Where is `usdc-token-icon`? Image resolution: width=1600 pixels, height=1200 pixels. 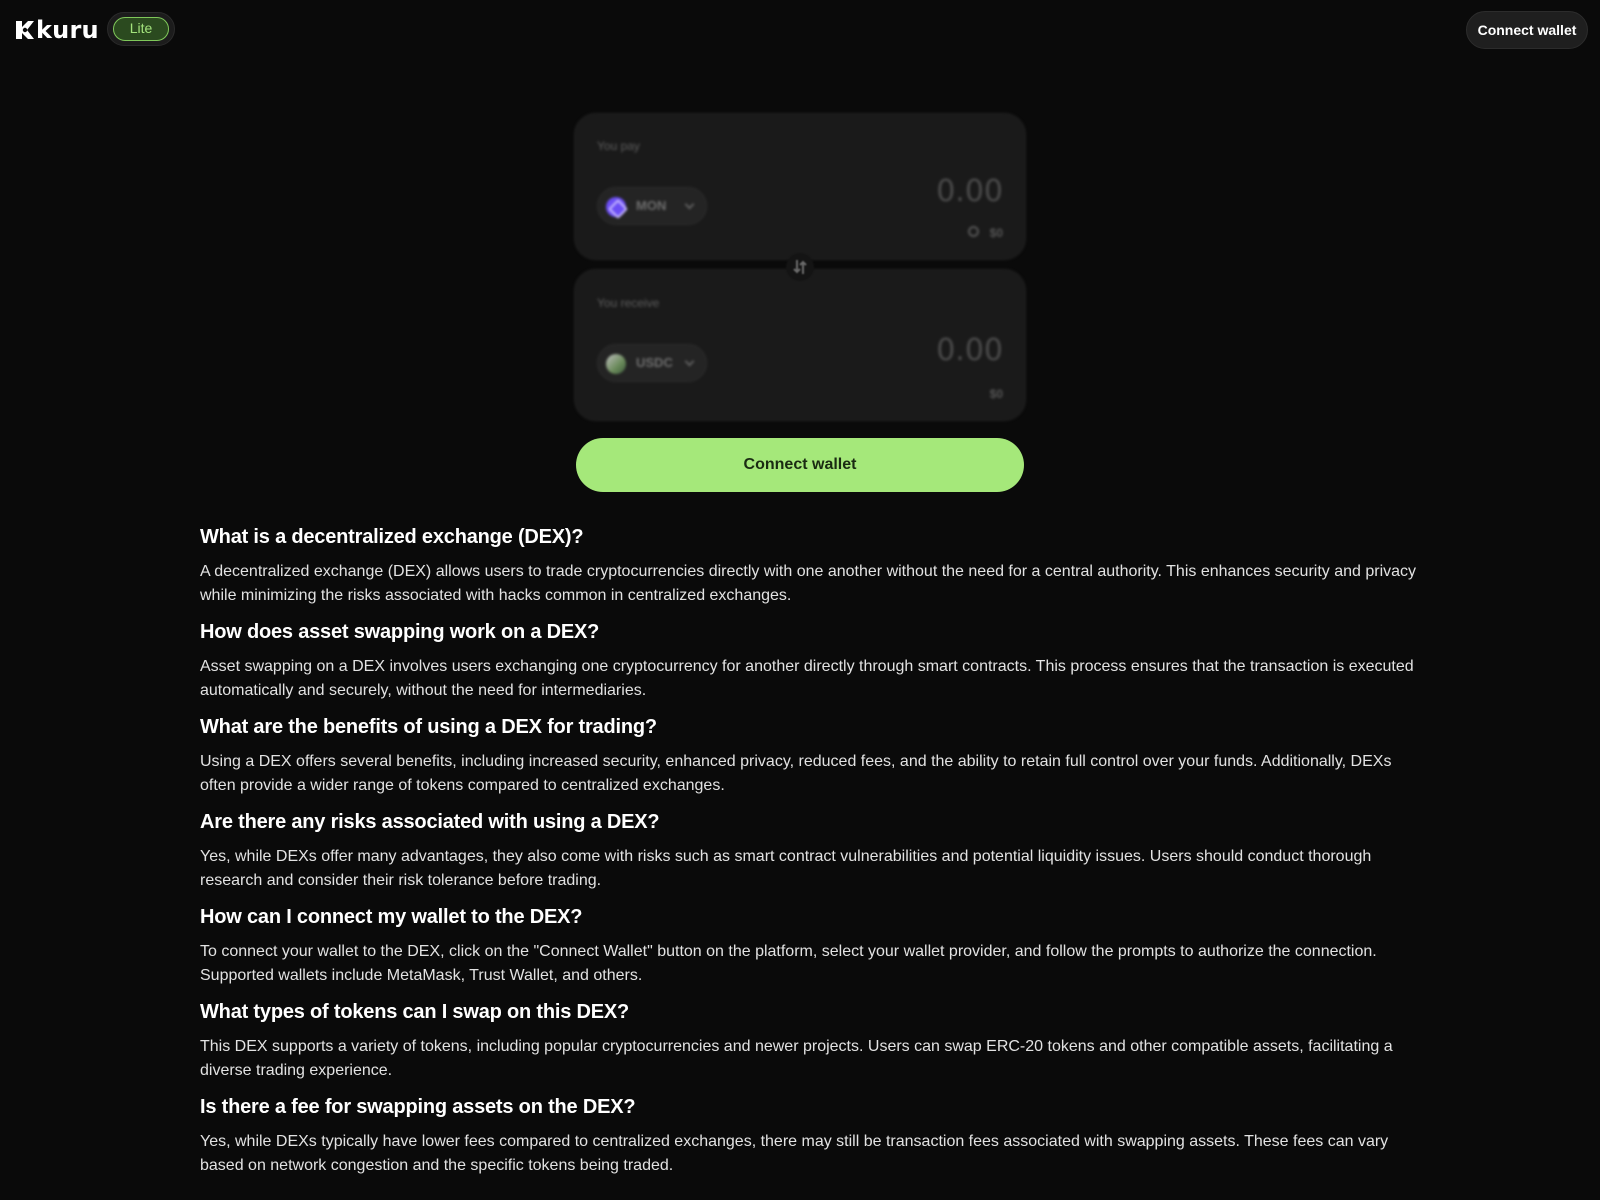
usdc-token-icon is located at coordinates (616, 364).